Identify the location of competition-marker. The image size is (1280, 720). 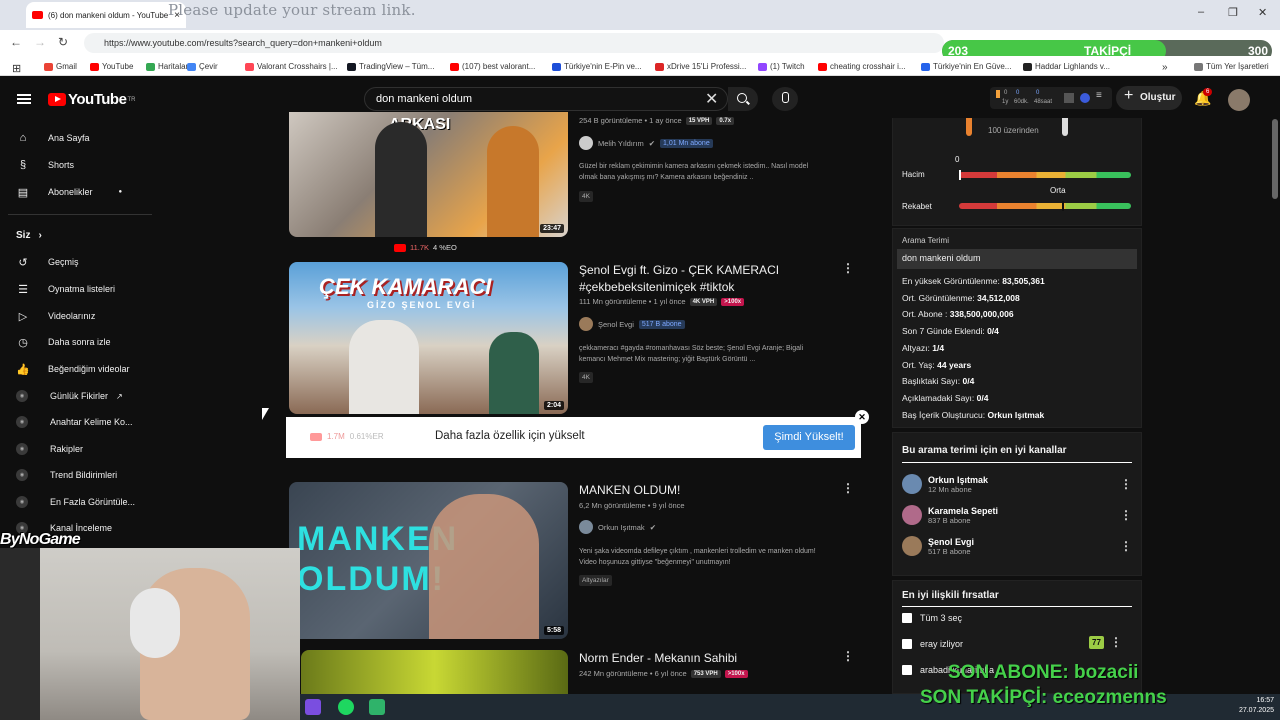
(1063, 206).